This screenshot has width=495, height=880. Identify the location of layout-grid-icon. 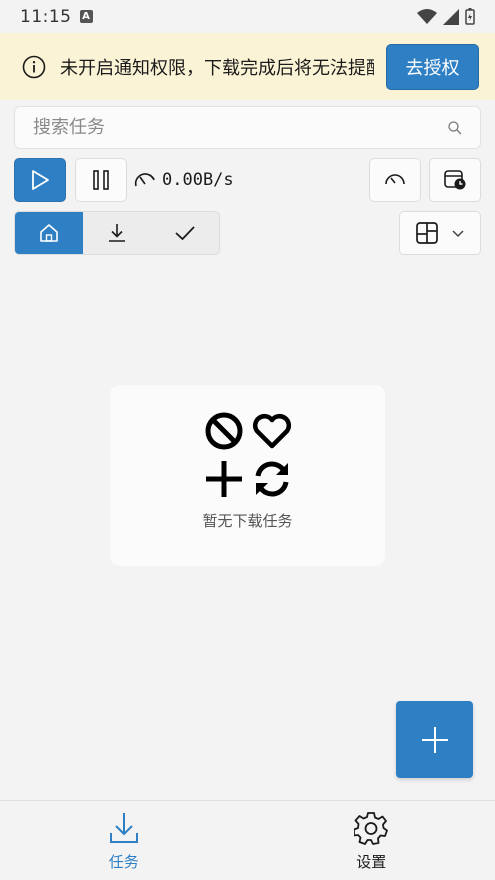
(427, 233).